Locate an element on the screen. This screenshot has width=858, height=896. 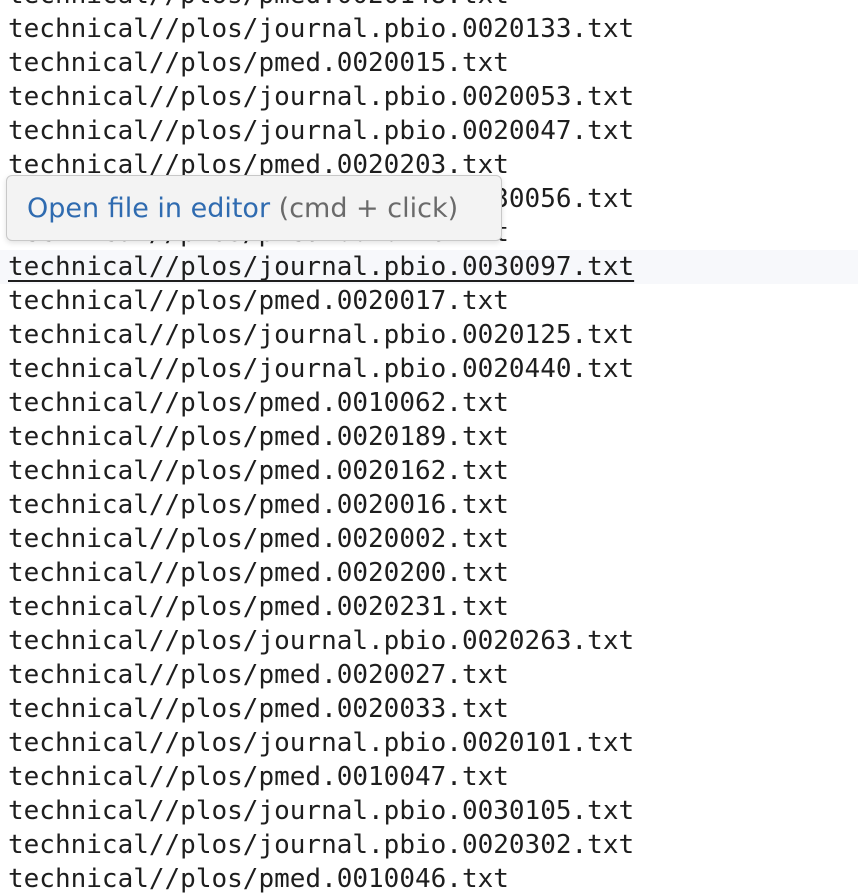
file-path-link: technical//plos/pmed.0020148.txt is located at coordinates (258, 5).